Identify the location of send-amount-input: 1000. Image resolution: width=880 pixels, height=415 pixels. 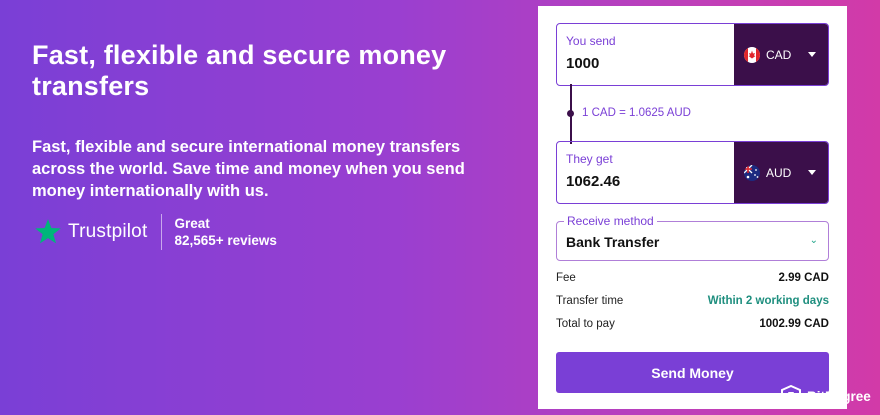
(582, 63).